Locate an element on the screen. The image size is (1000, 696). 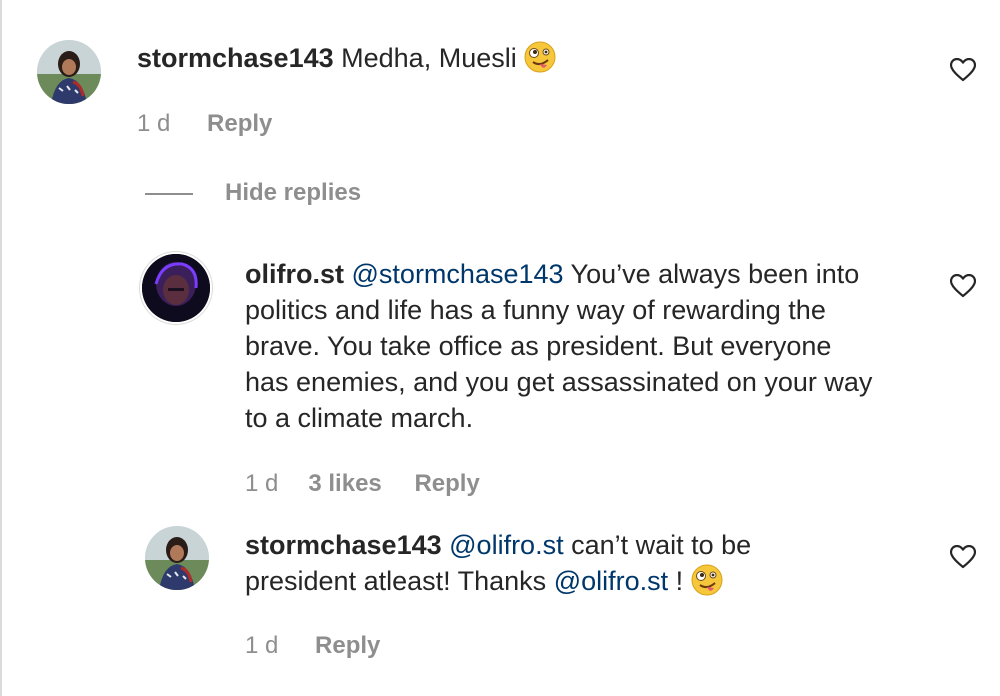
reply-body-line: to a climate march. is located at coordinates (359, 418).